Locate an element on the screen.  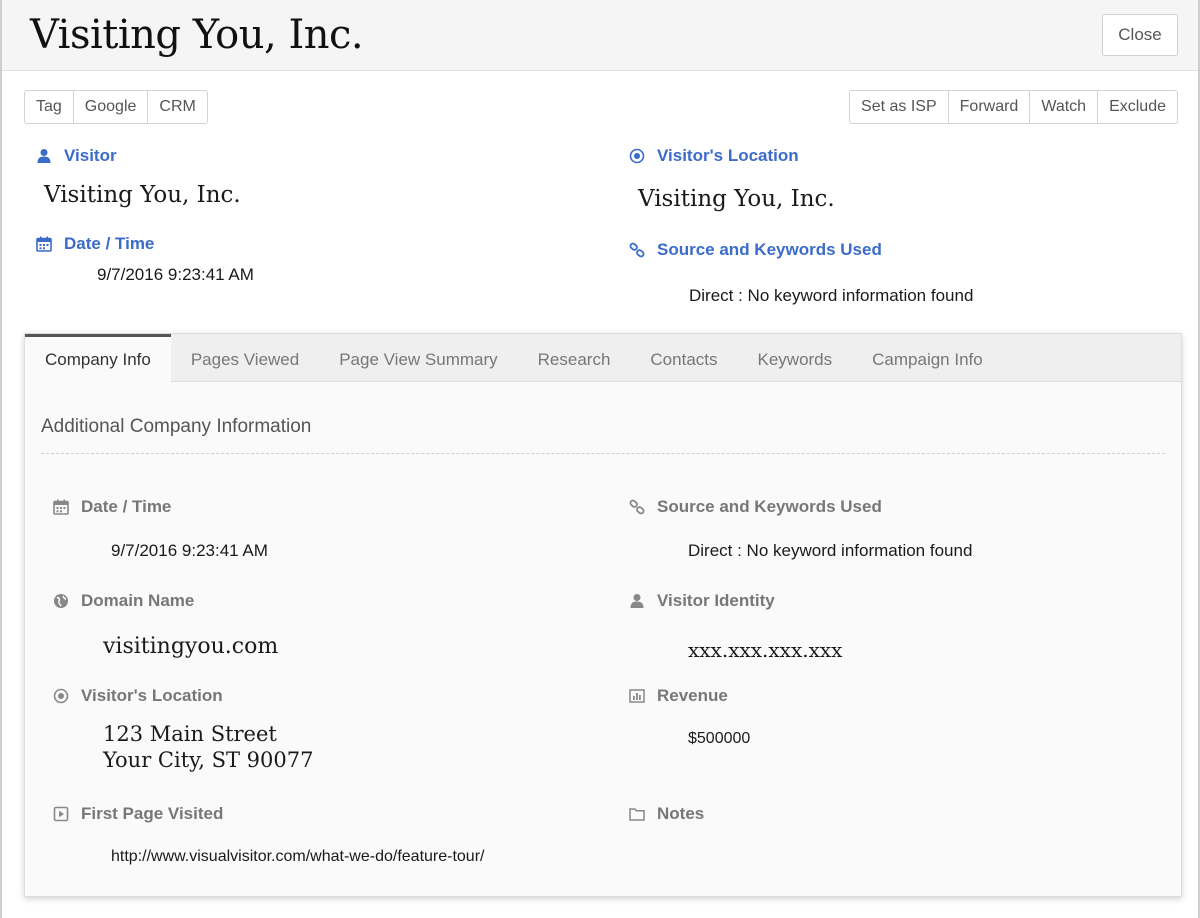
exclude-button: Exclude is located at coordinates (1137, 107).